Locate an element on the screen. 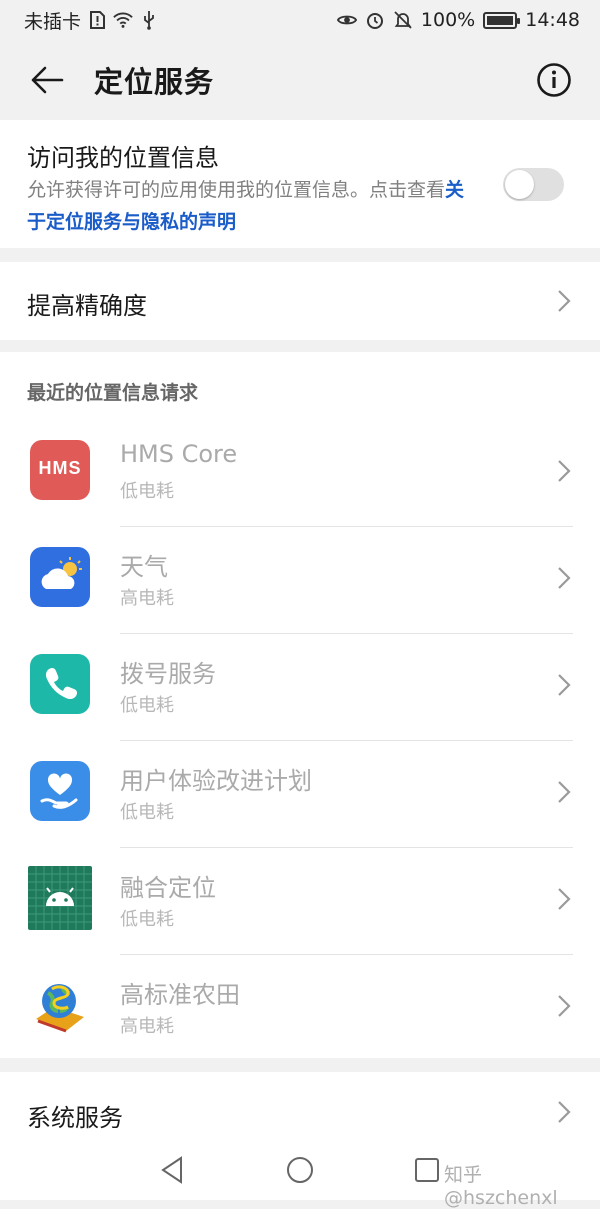 This screenshot has width=600, height=1209. hms-core-icon: HMS is located at coordinates (60, 470).